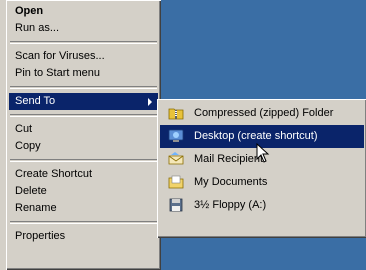  What do you see at coordinates (83, 146) in the screenshot?
I see `menu-item-copy: Copy` at bounding box center [83, 146].